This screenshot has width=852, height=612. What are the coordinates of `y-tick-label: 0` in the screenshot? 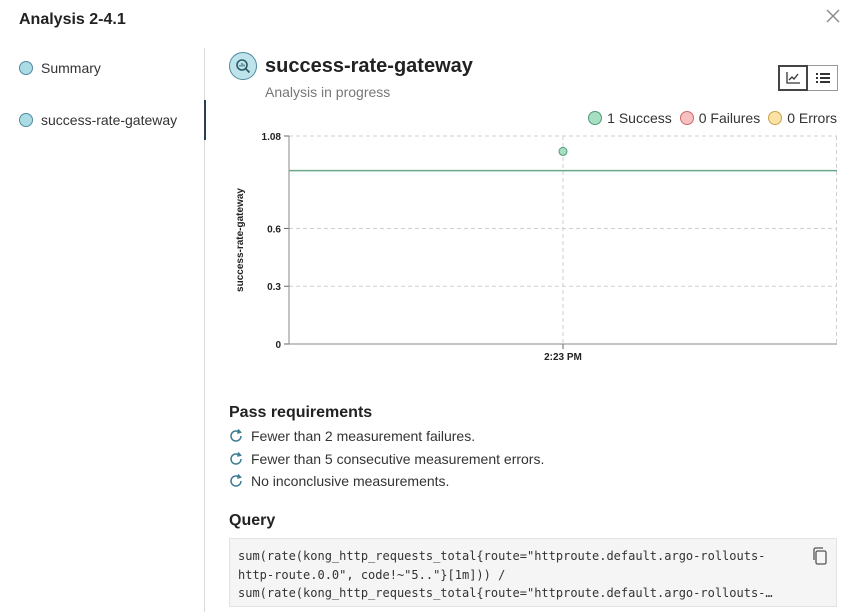 It's located at (278, 345).